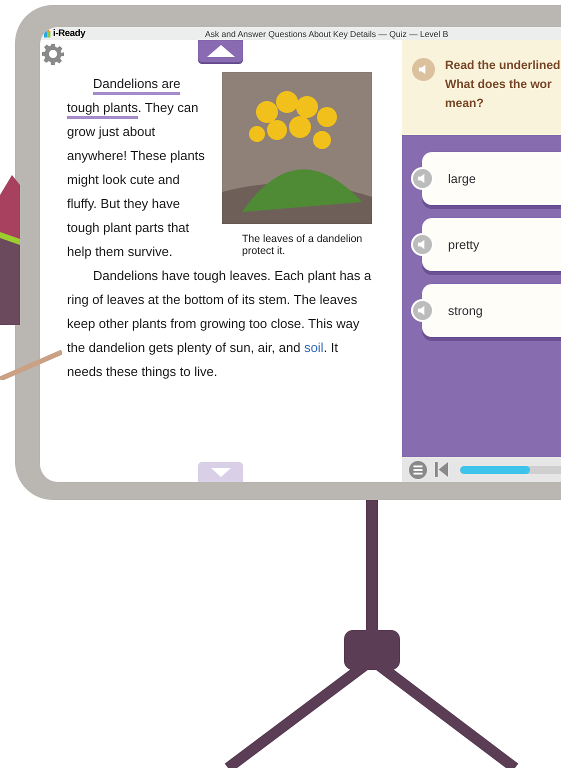 The image size is (561, 768). What do you see at coordinates (326, 33) in the screenshot?
I see `window-title: Ask and Answer Questions About Key Details — Quiz — Level B` at bounding box center [326, 33].